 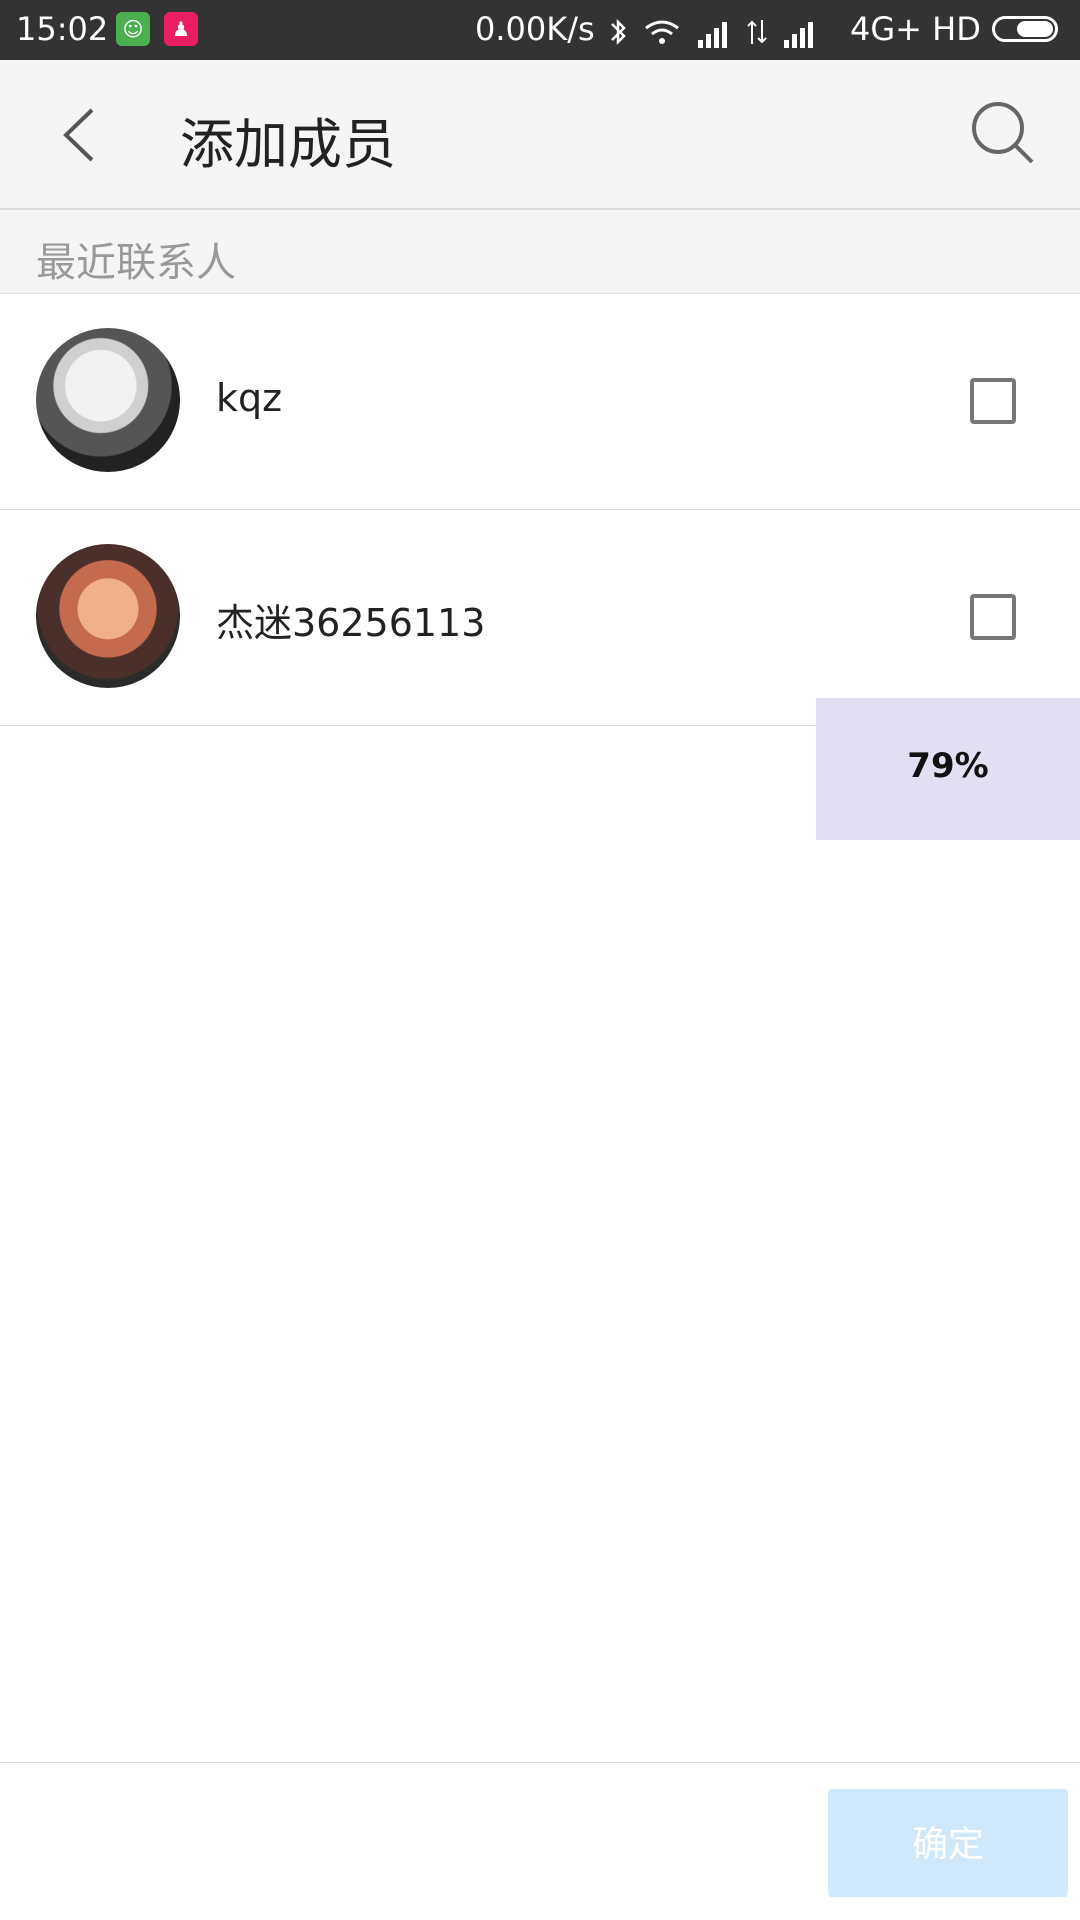 What do you see at coordinates (757, 32) in the screenshot?
I see `data-arrows-icon` at bounding box center [757, 32].